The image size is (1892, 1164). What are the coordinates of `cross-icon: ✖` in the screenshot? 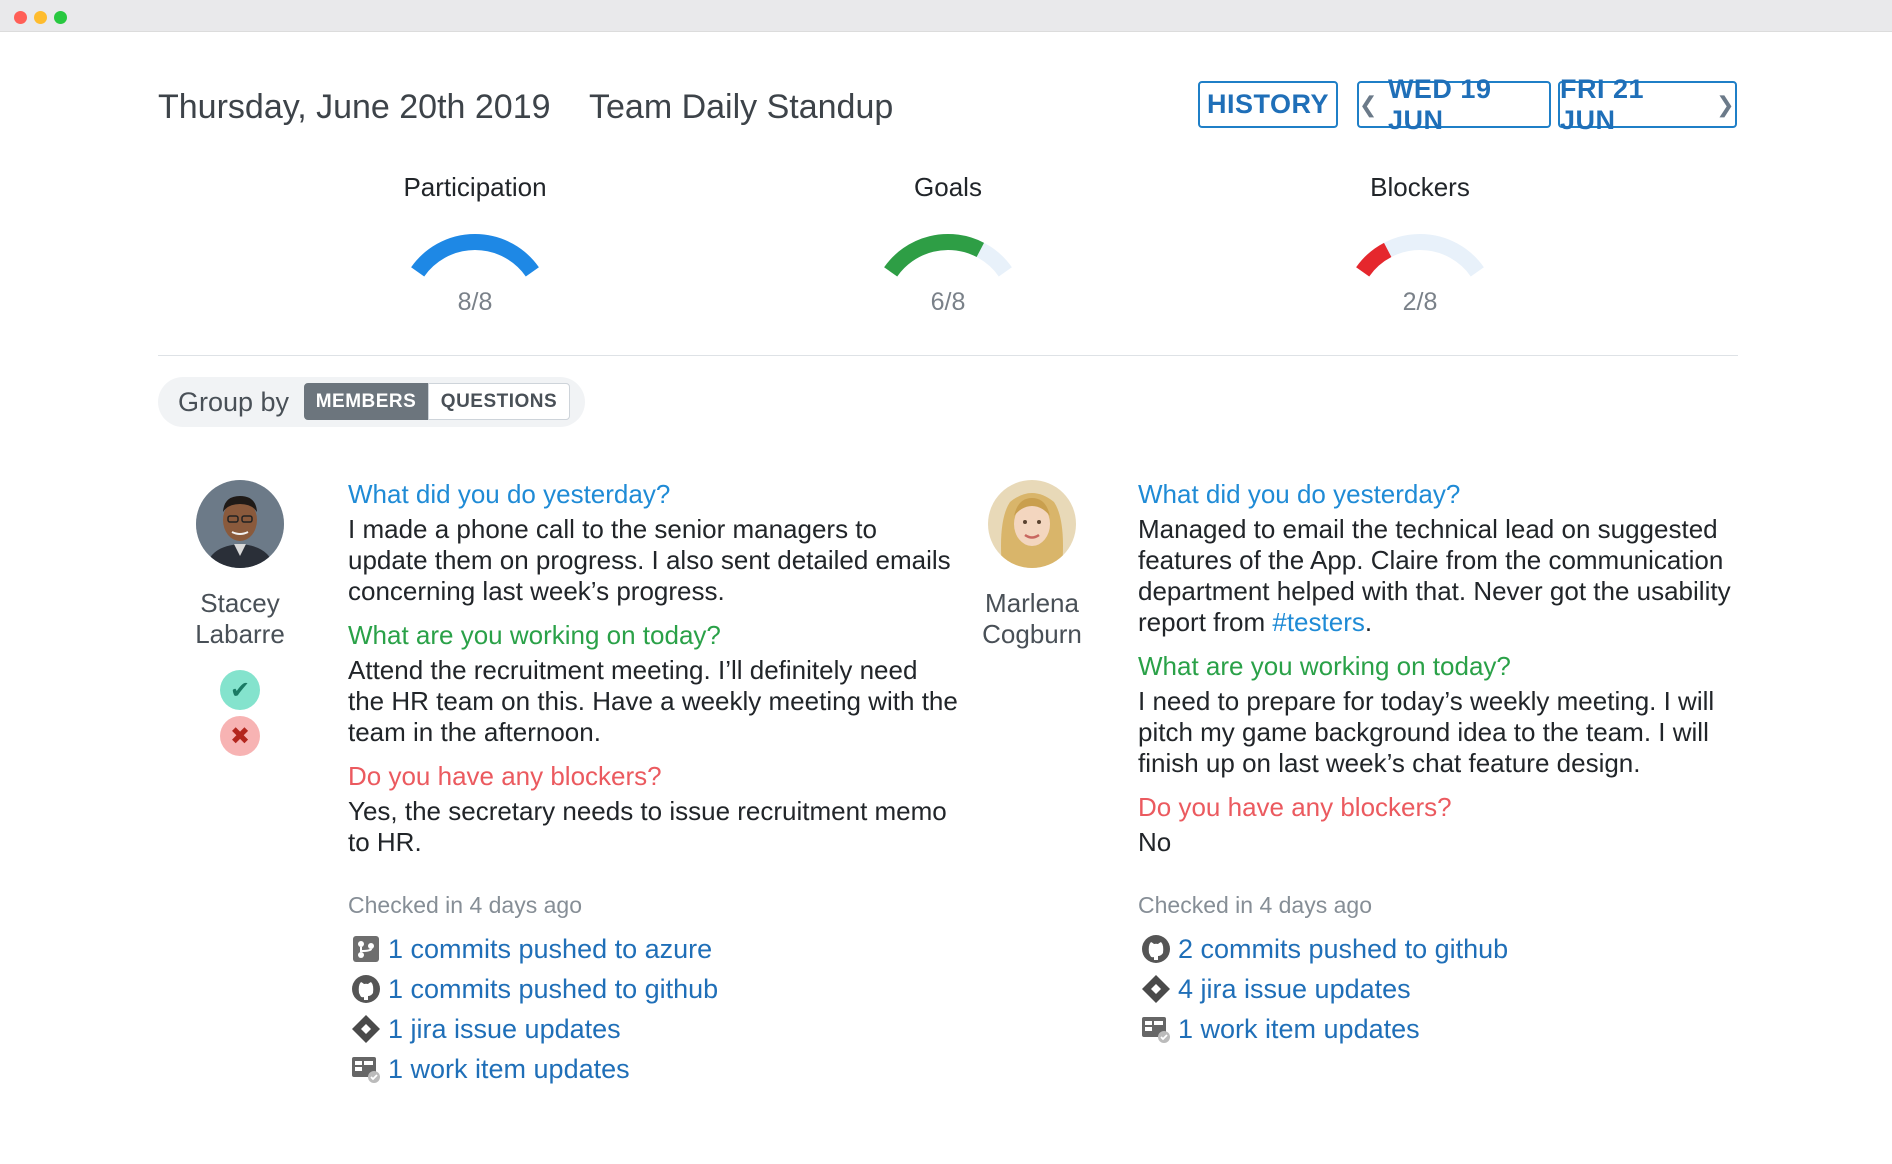 It's located at (240, 736).